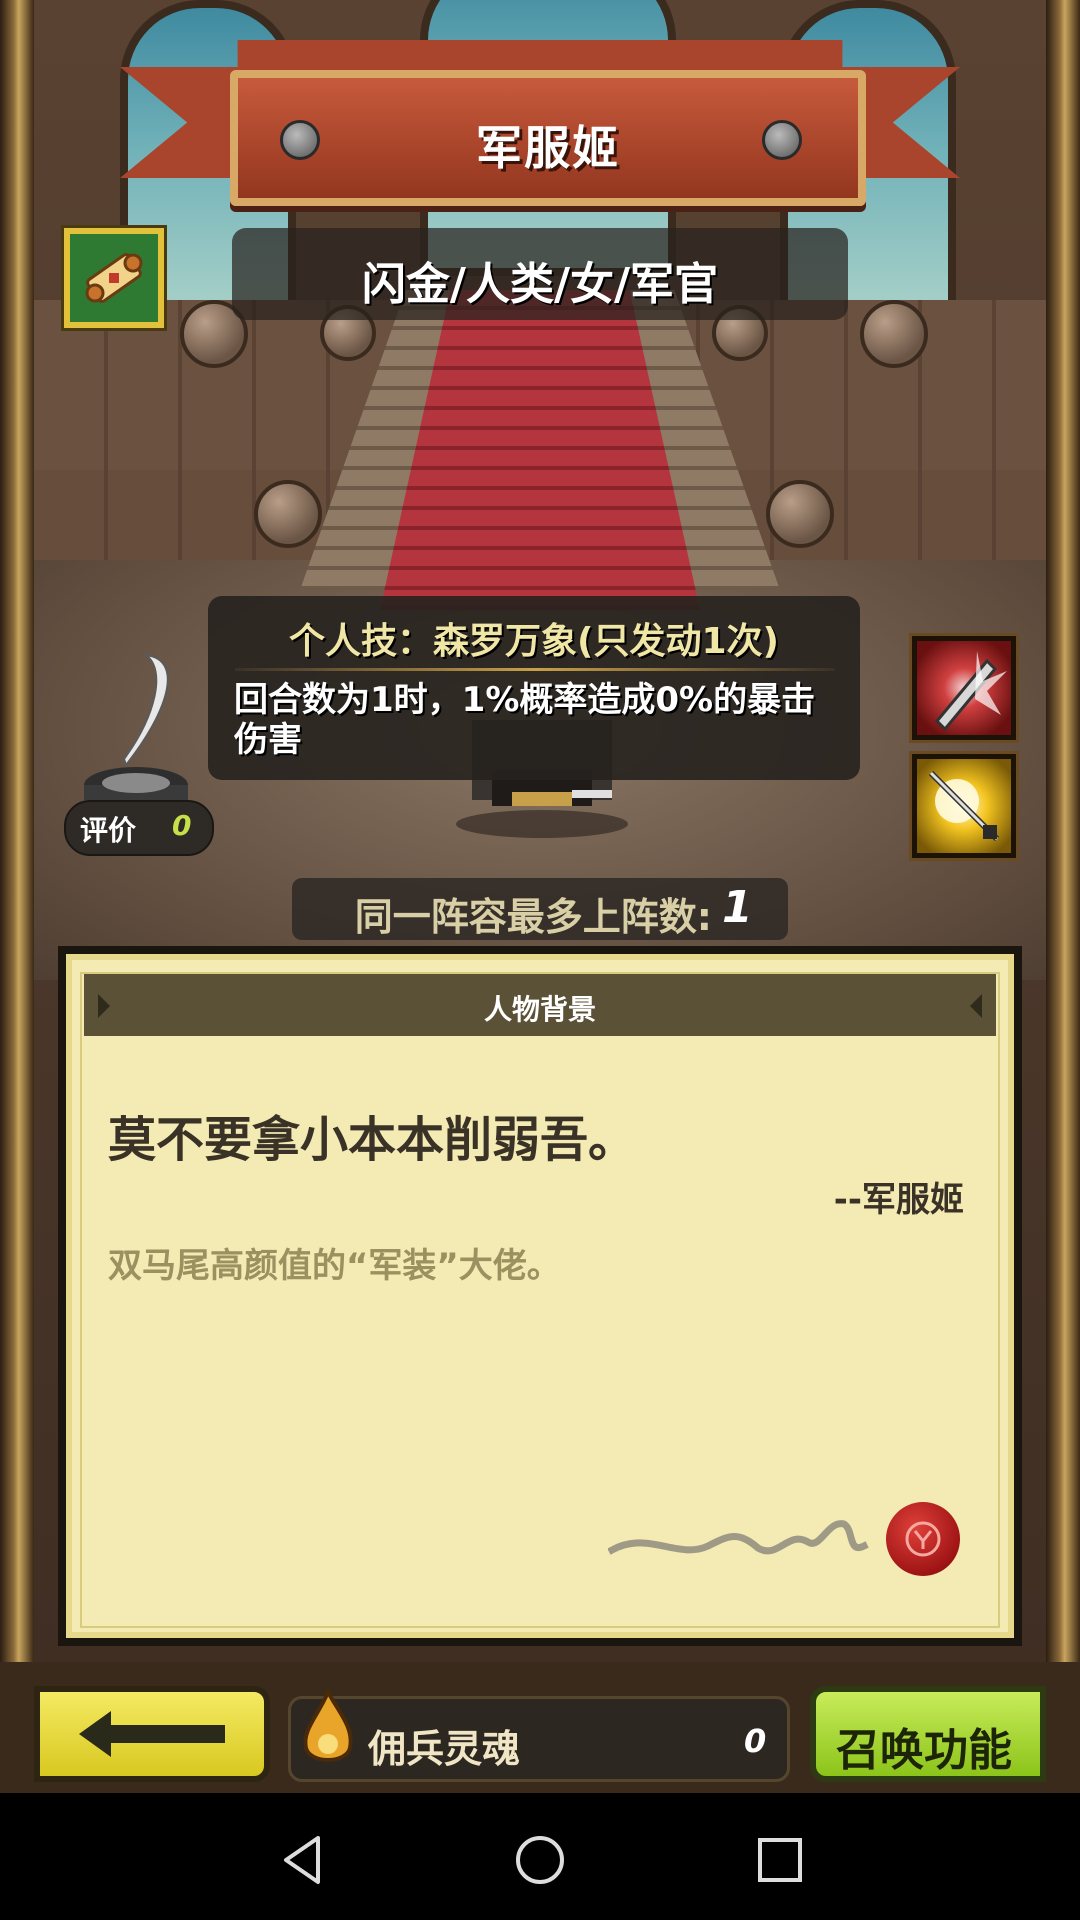  I want to click on soul-flame-icon, so click(328, 1726).